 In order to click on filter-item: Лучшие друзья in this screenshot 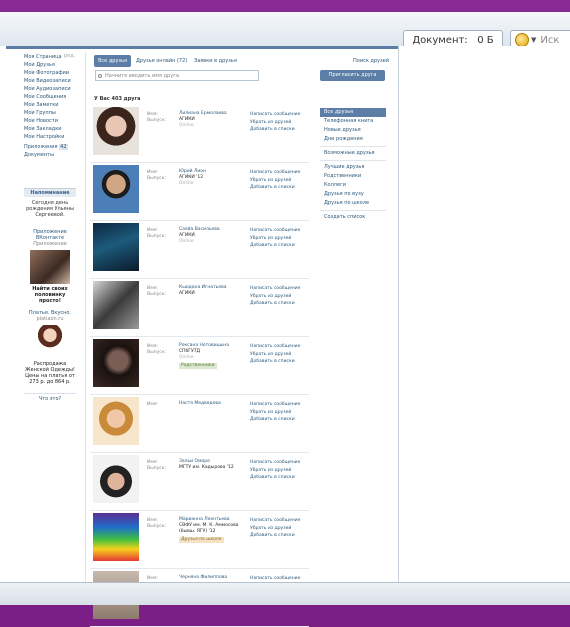, I will do `click(353, 167)`.